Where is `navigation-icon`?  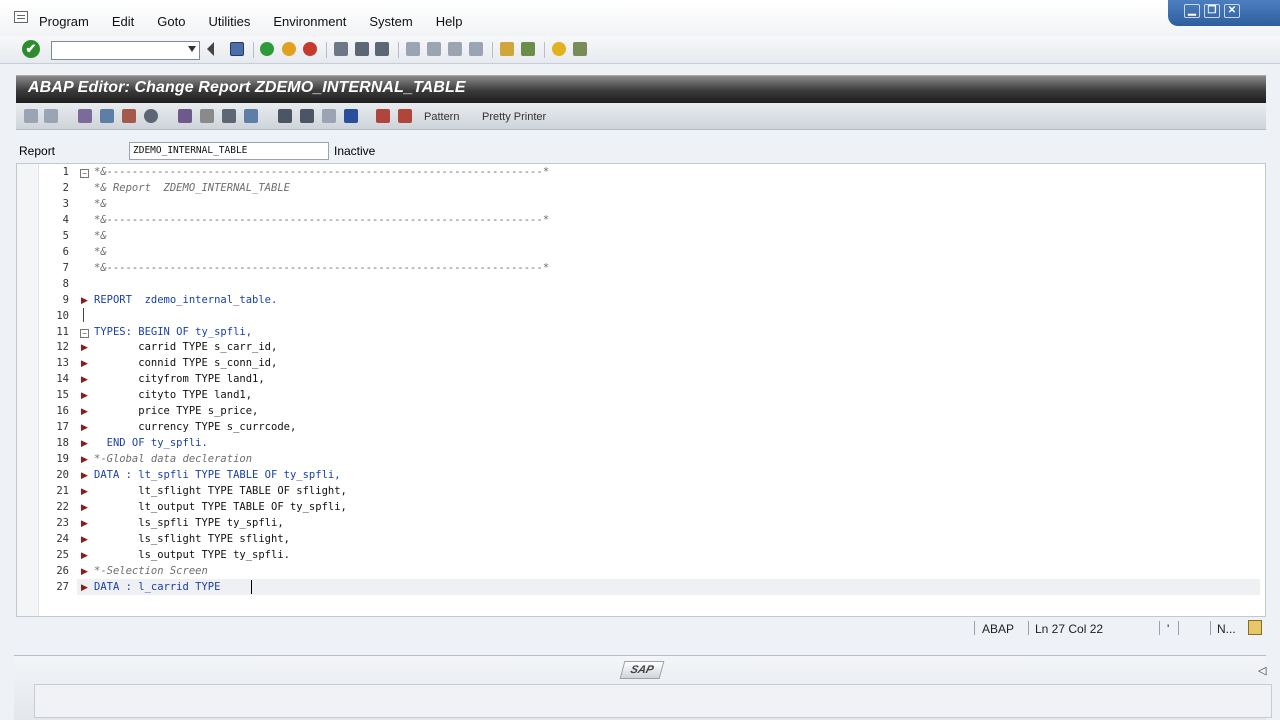 navigation-icon is located at coordinates (285, 116).